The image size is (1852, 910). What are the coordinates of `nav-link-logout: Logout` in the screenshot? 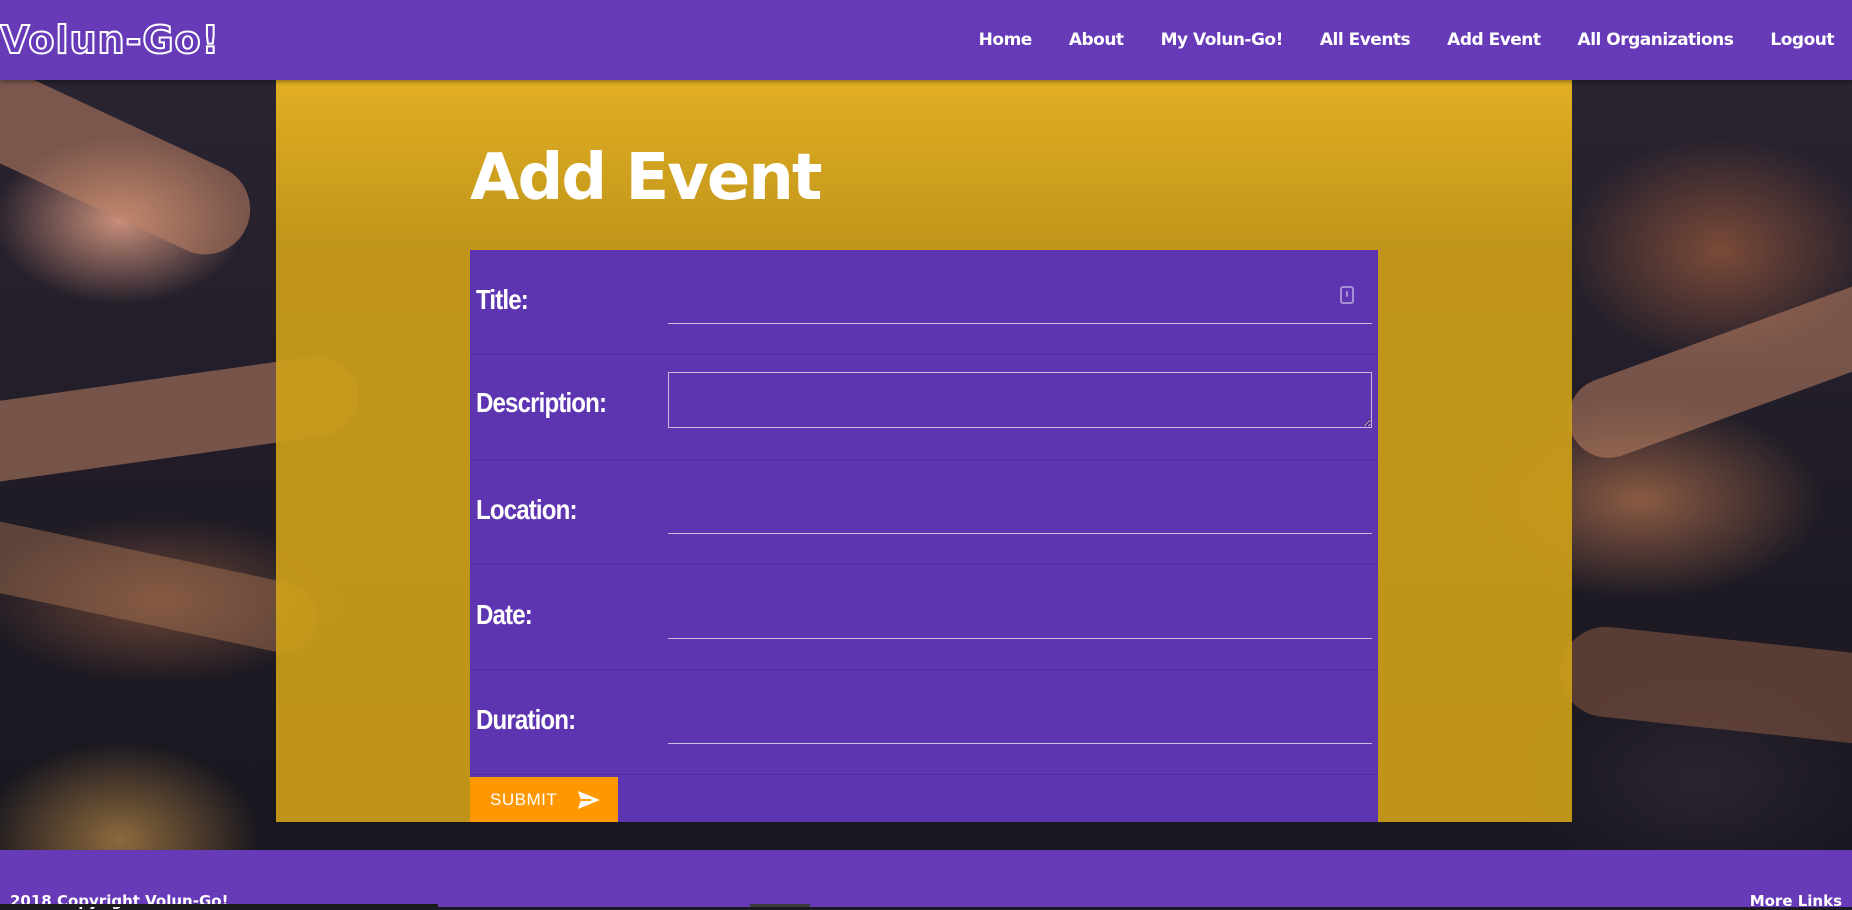 It's located at (1802, 40).